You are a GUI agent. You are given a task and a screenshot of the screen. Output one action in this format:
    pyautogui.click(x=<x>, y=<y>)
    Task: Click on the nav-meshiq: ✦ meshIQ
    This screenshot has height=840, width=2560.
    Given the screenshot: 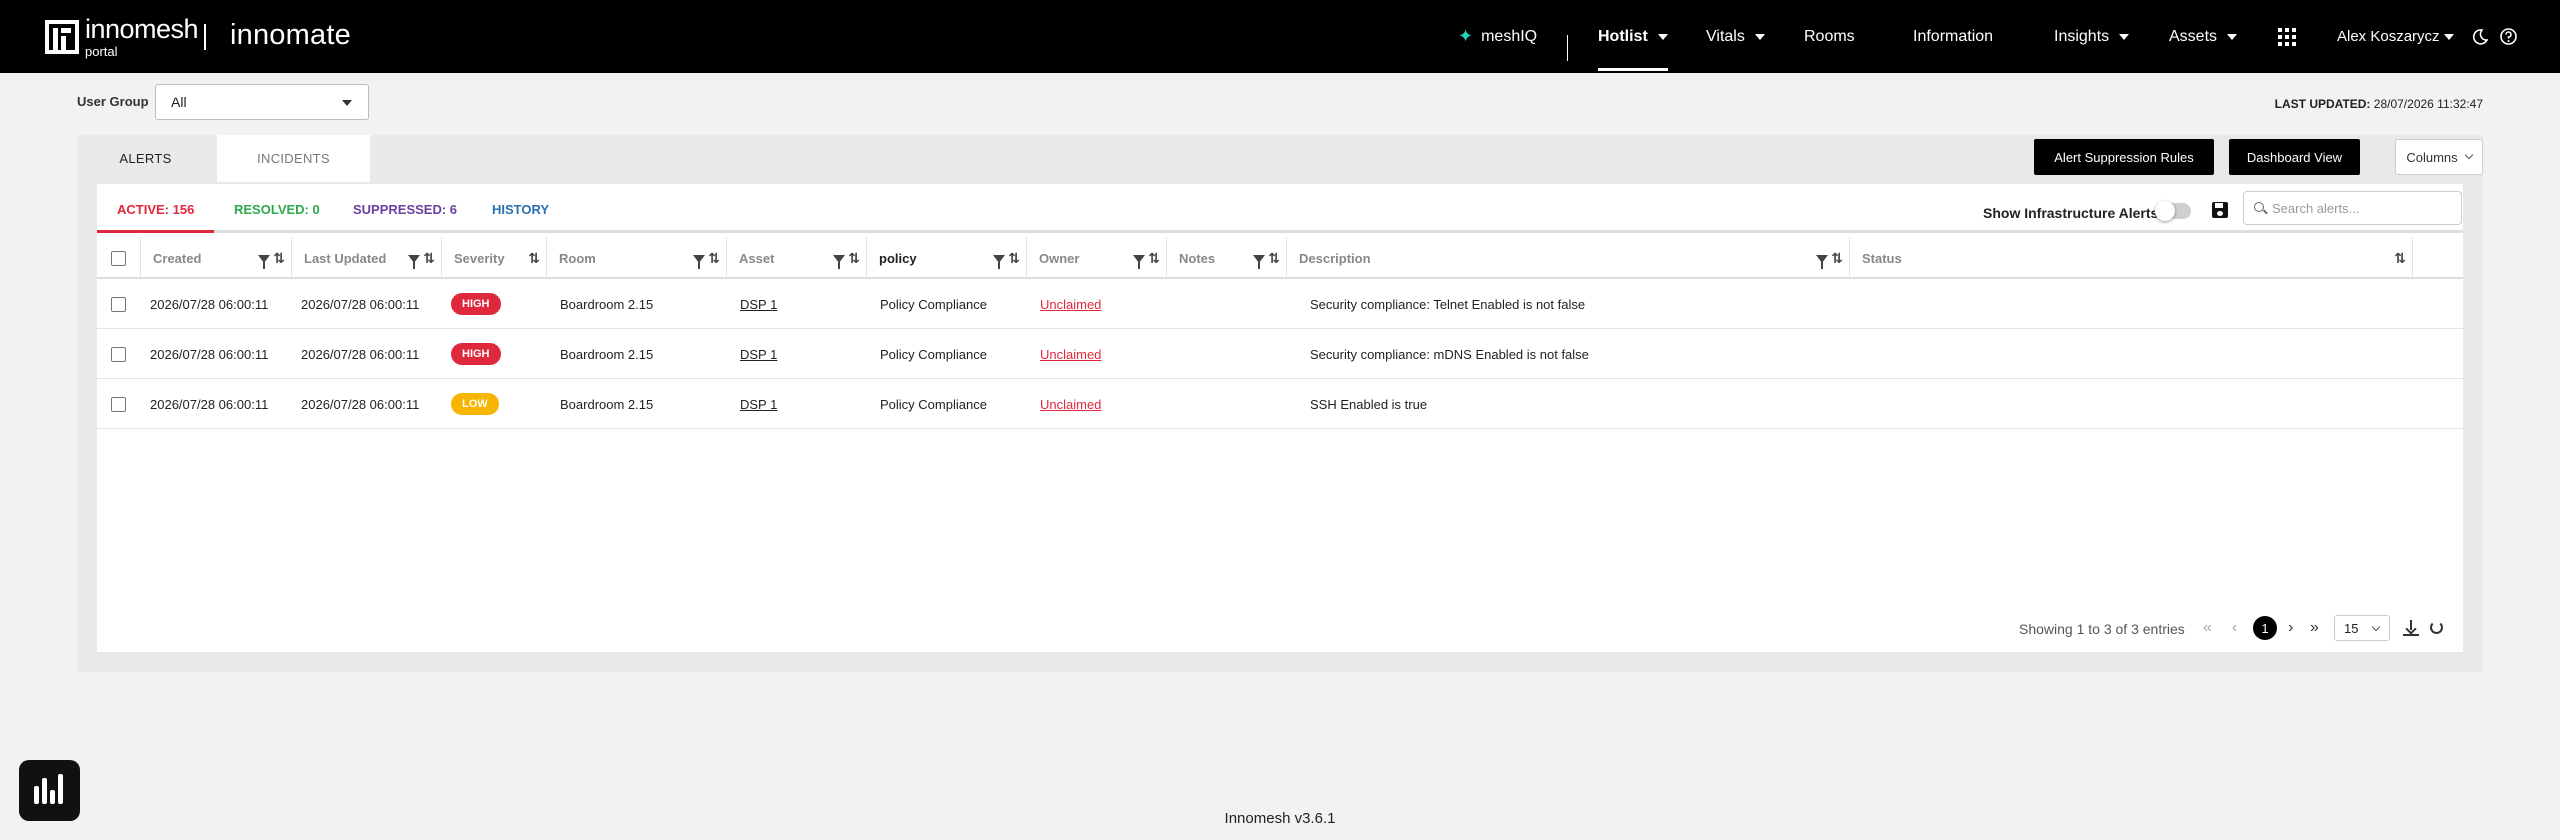 What is the action you would take?
    pyautogui.click(x=1497, y=36)
    